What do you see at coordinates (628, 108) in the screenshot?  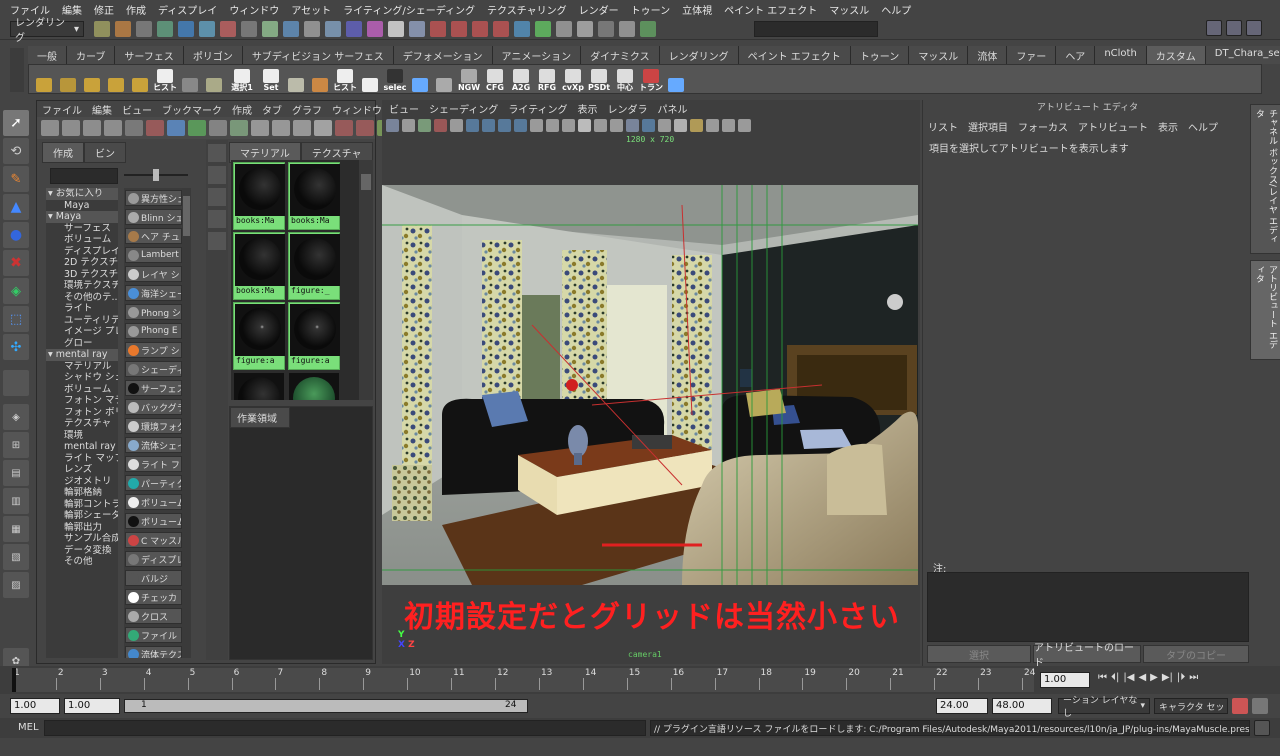 I see `viewport-menu-item: レンダラ` at bounding box center [628, 108].